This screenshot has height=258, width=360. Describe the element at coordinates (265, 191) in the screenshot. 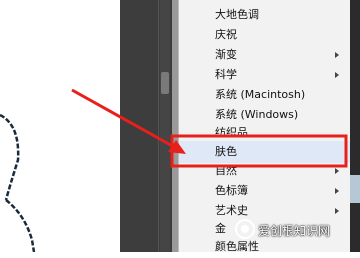

I see `menu-item-color-books: 色标簿` at that location.